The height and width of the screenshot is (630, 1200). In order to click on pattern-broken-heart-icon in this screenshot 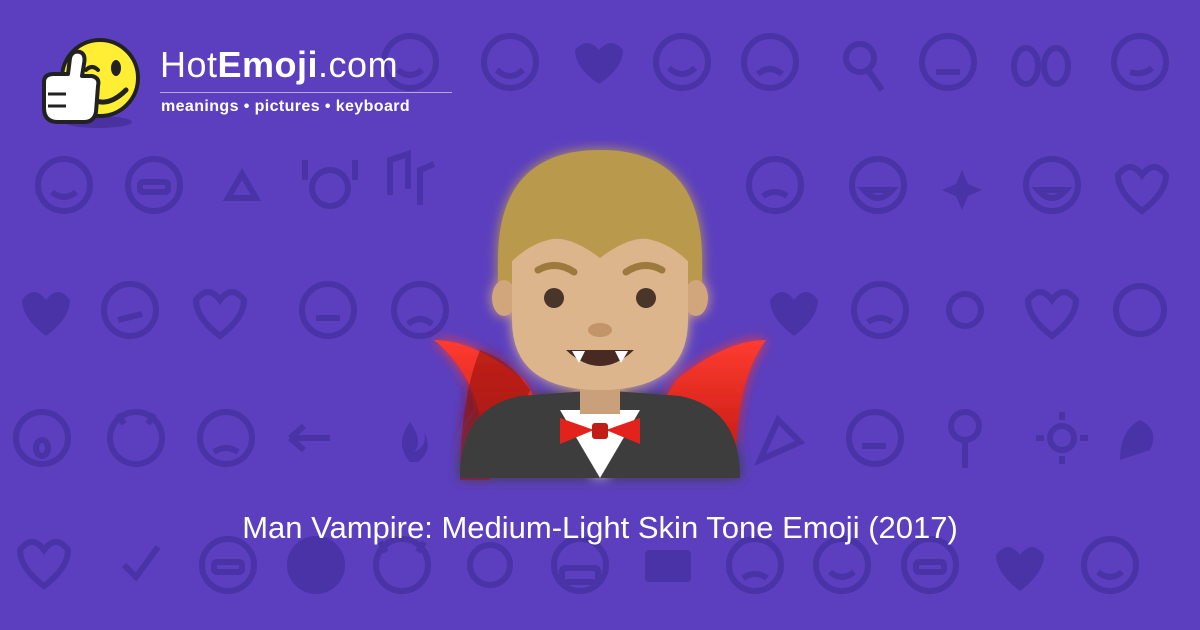, I will do `click(46, 314)`.